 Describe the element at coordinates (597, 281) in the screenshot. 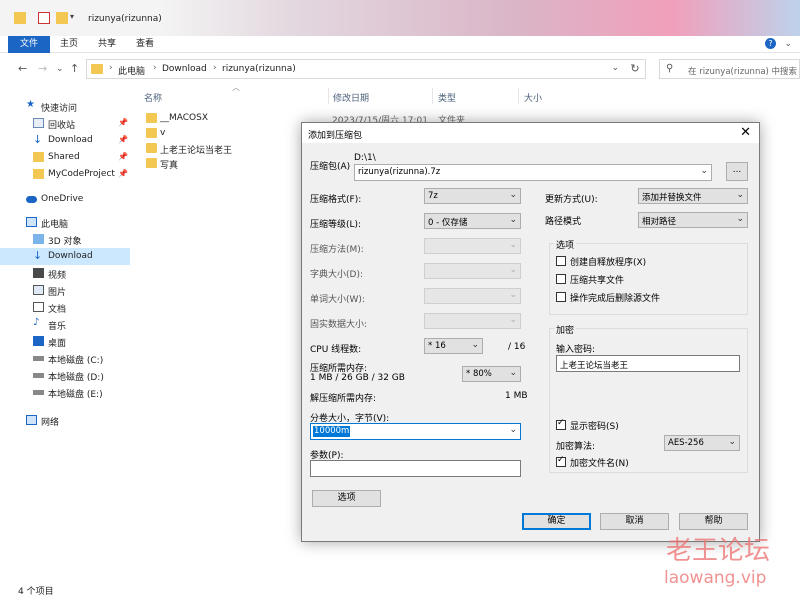

I see `compress-shared-label: 压缩共享文件` at that location.